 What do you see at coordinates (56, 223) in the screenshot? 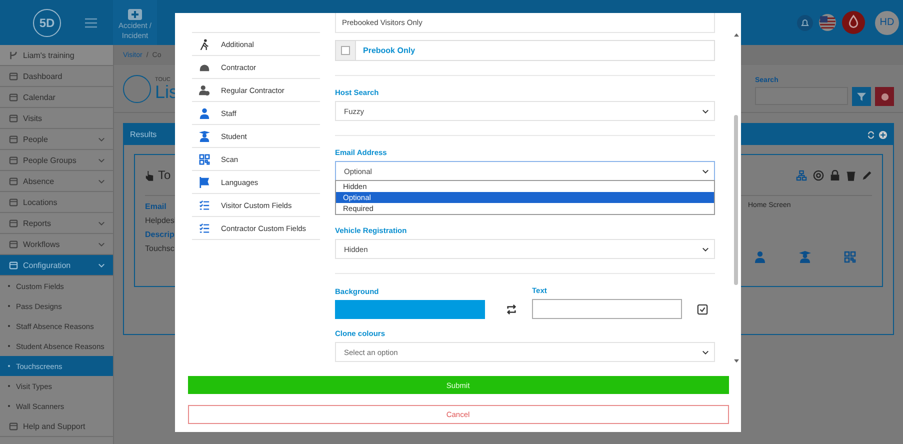
I see `sidebar-item: Reports` at bounding box center [56, 223].